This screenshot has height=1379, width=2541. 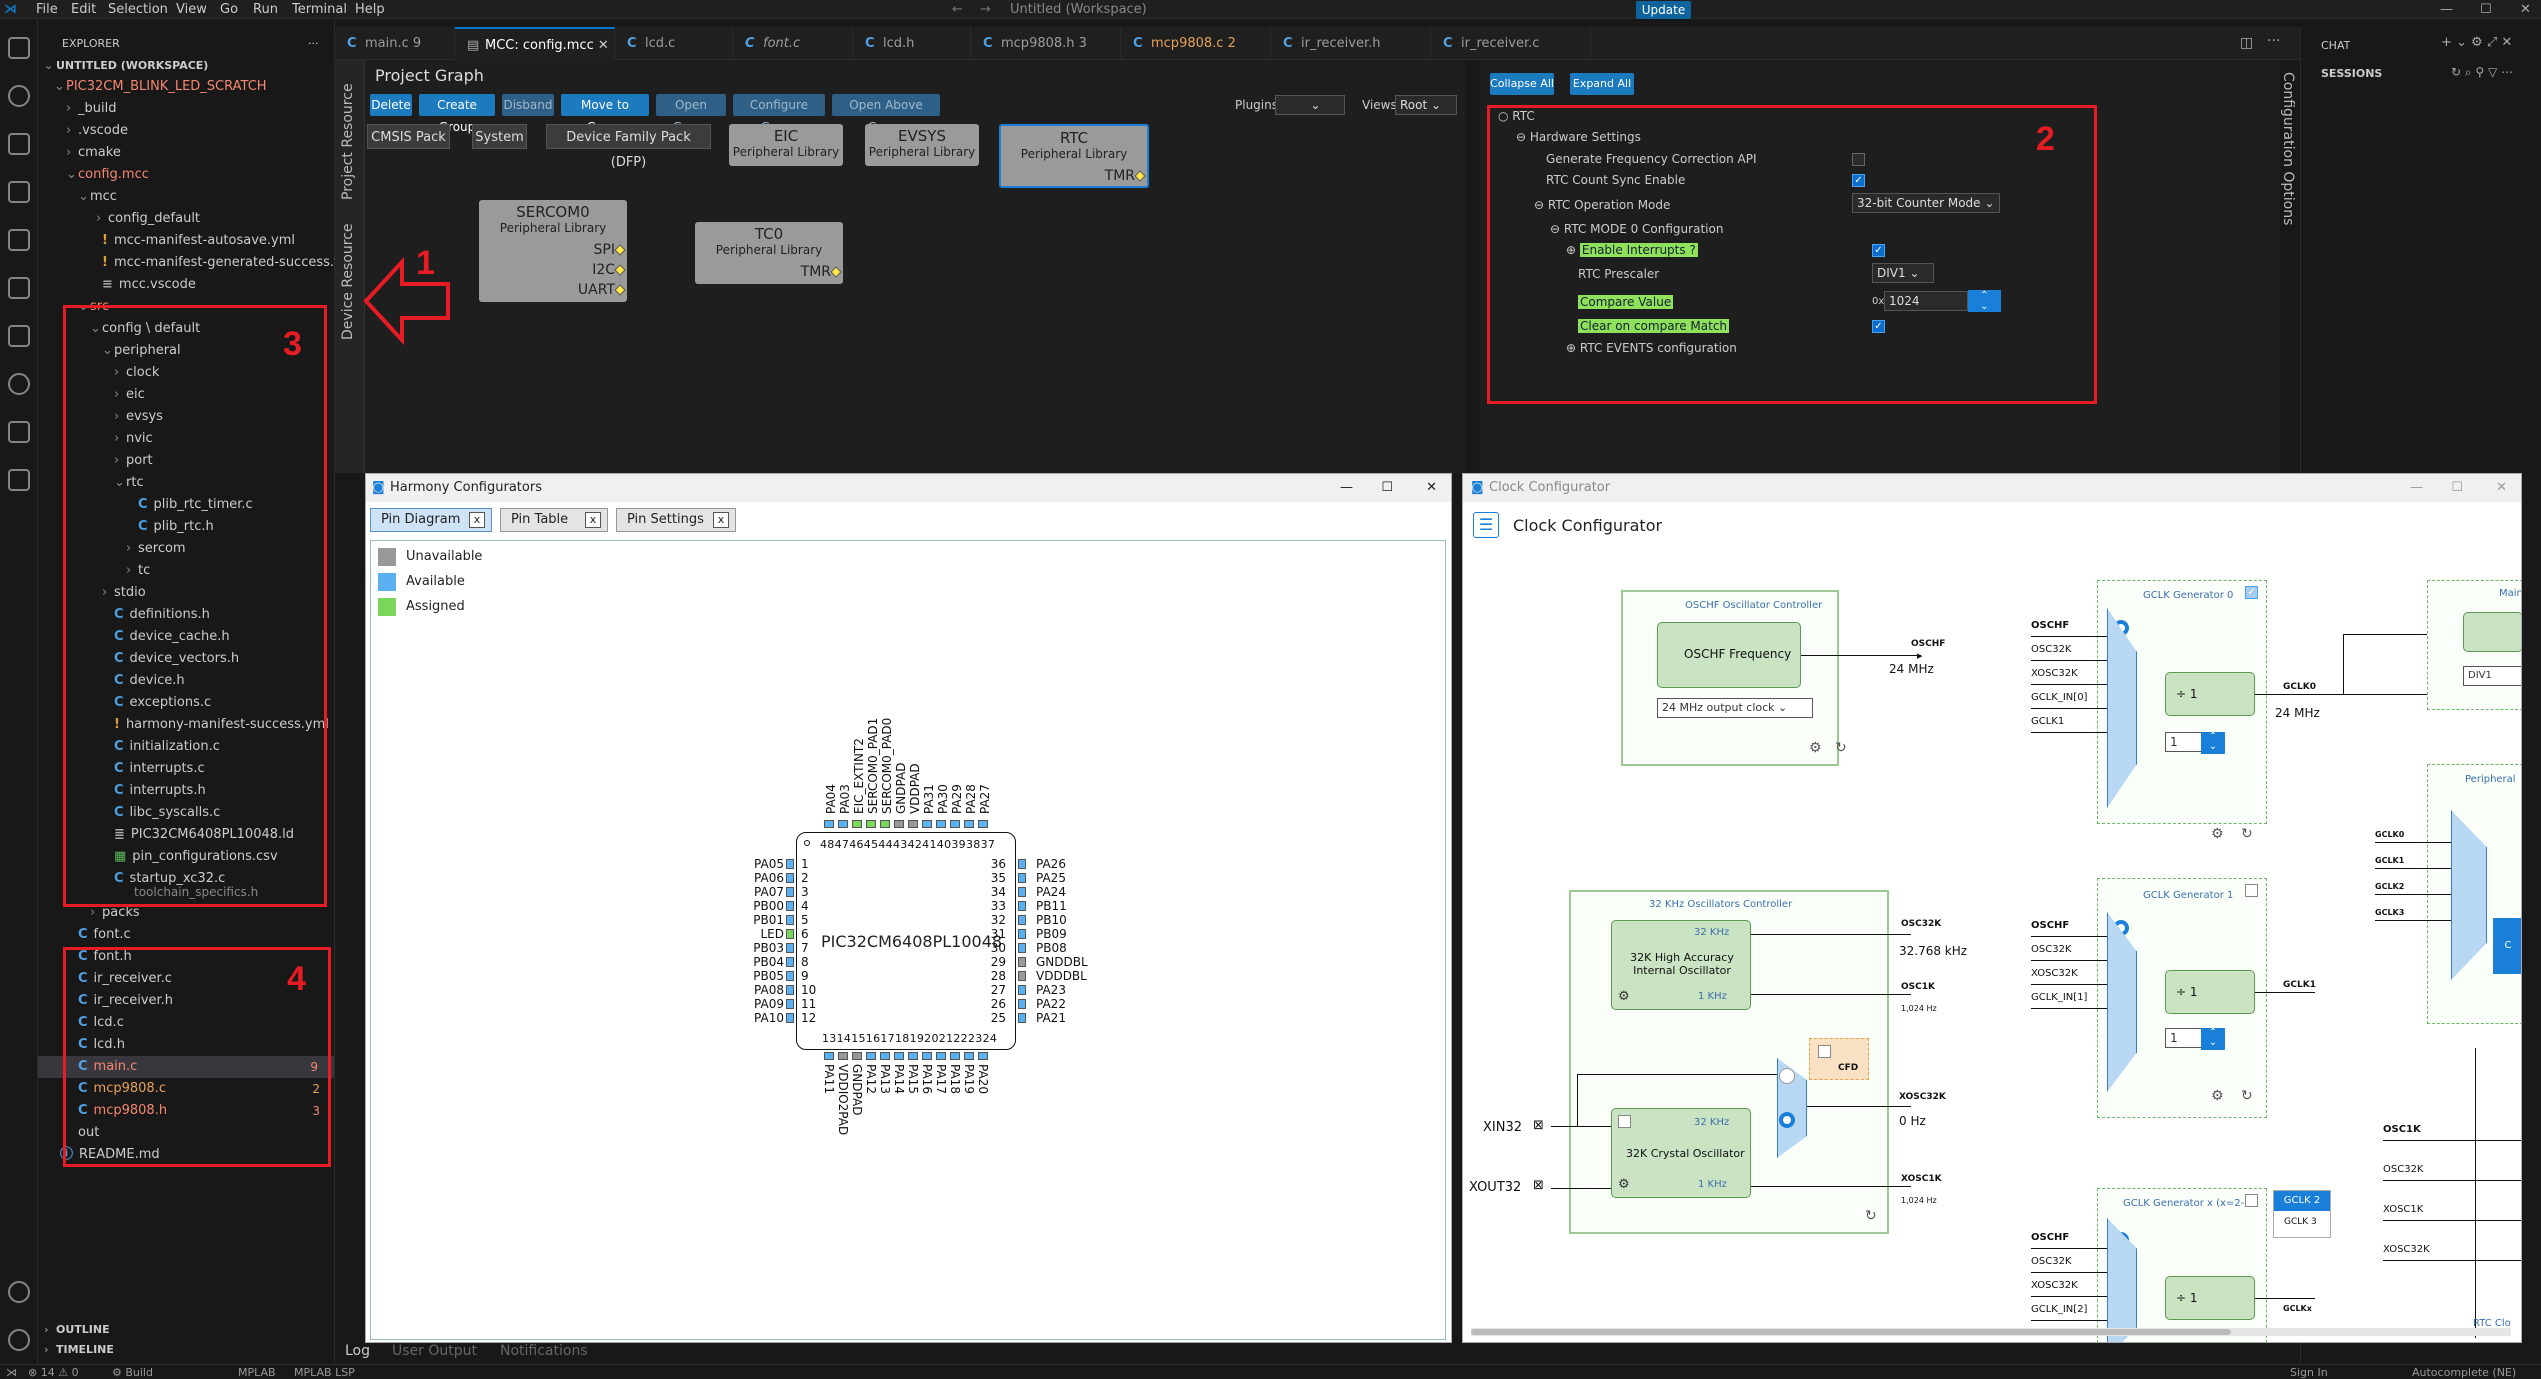 What do you see at coordinates (1632, 250) in the screenshot?
I see `cfg-enable-interrupts: ⊕ Enable Interrupts ?` at bounding box center [1632, 250].